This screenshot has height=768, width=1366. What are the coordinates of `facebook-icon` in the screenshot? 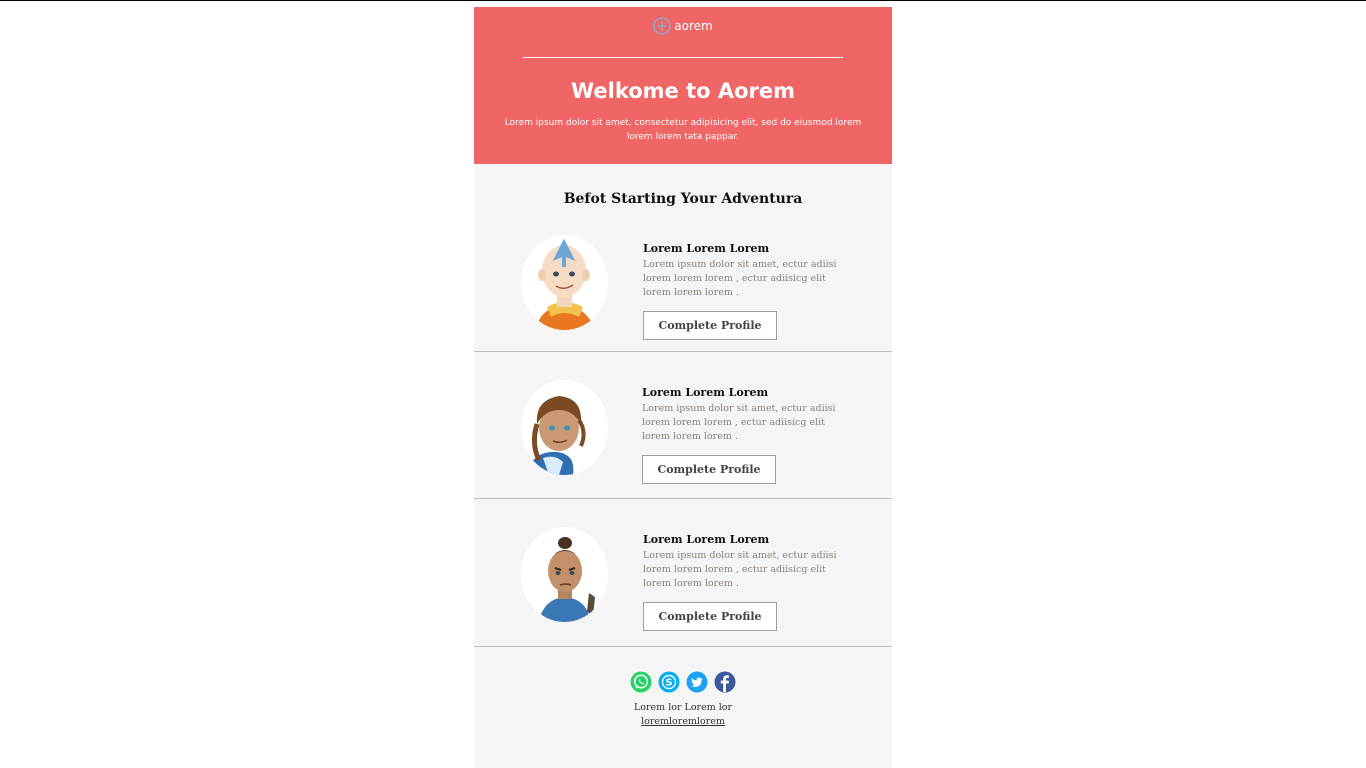 It's located at (725, 682).